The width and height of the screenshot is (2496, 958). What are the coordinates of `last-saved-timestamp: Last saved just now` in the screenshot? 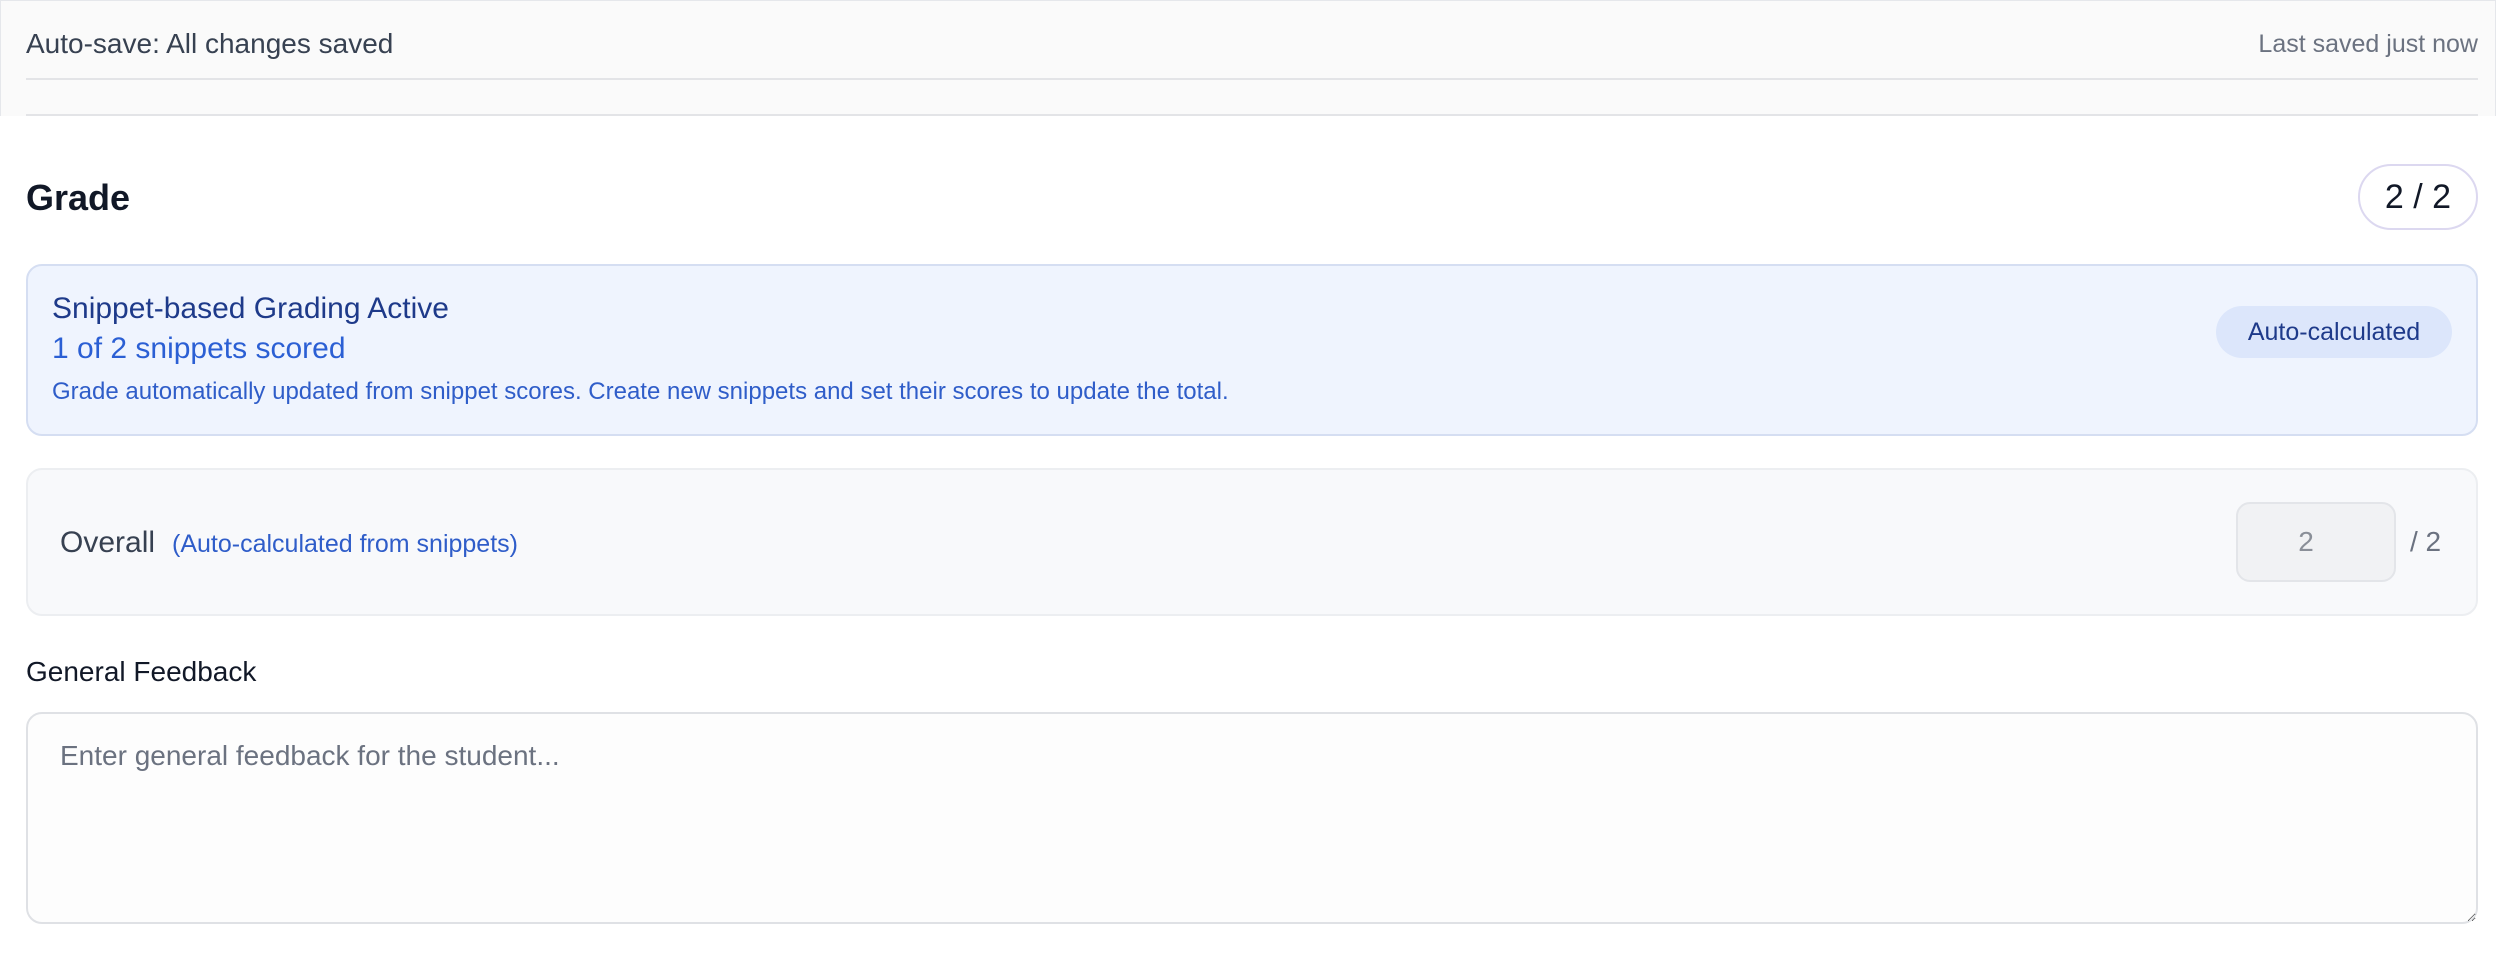 It's located at (2368, 44).